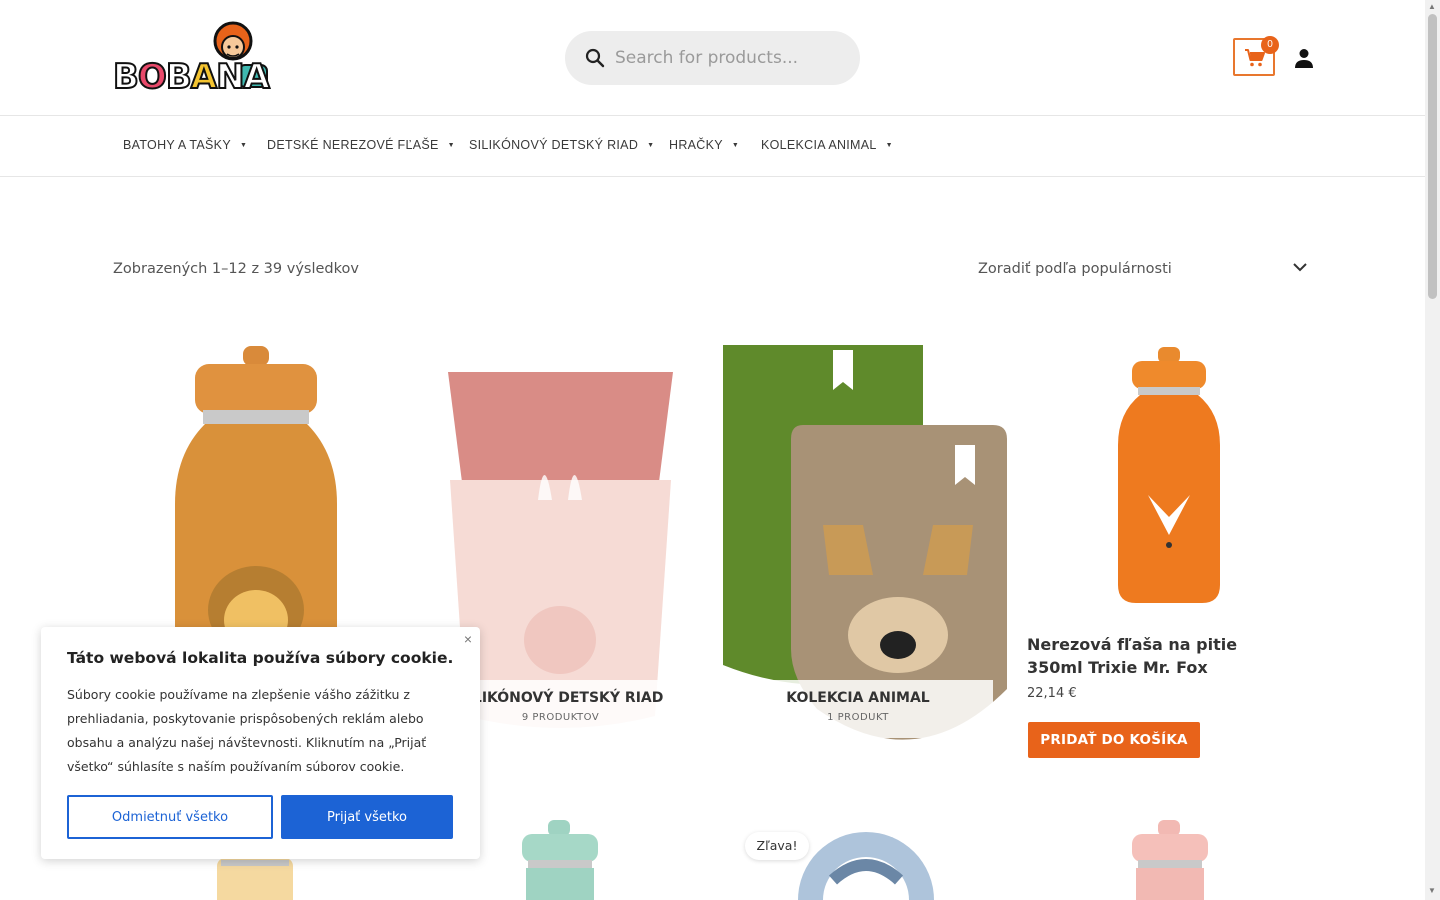 Image resolution: width=1440 pixels, height=900 pixels. I want to click on search-icon, so click(595, 58).